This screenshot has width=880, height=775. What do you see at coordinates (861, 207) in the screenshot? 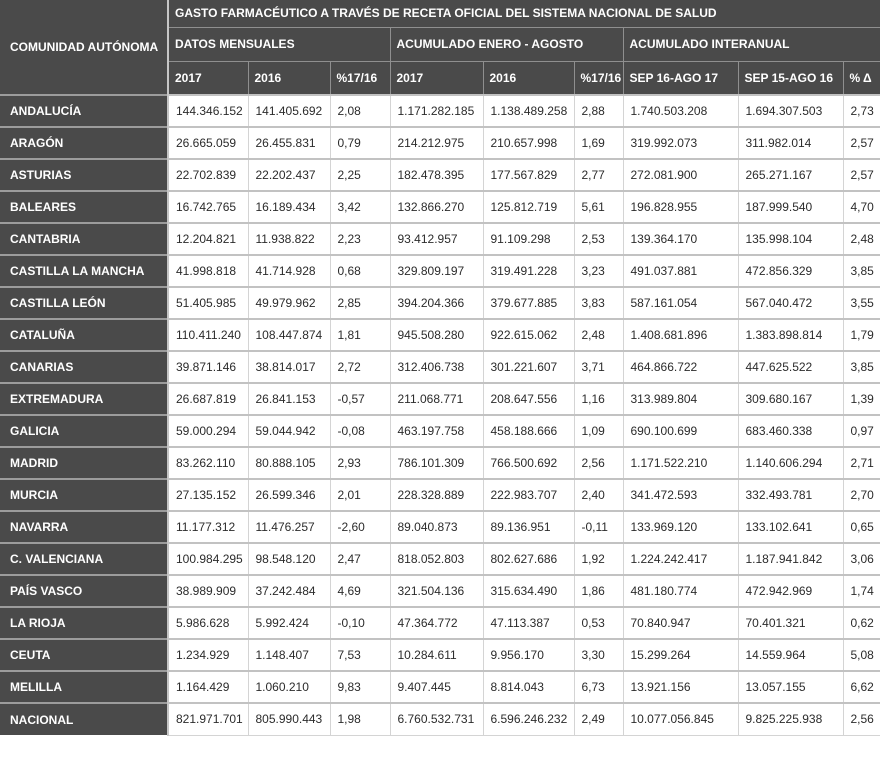
I see `data-cell: 4,70` at bounding box center [861, 207].